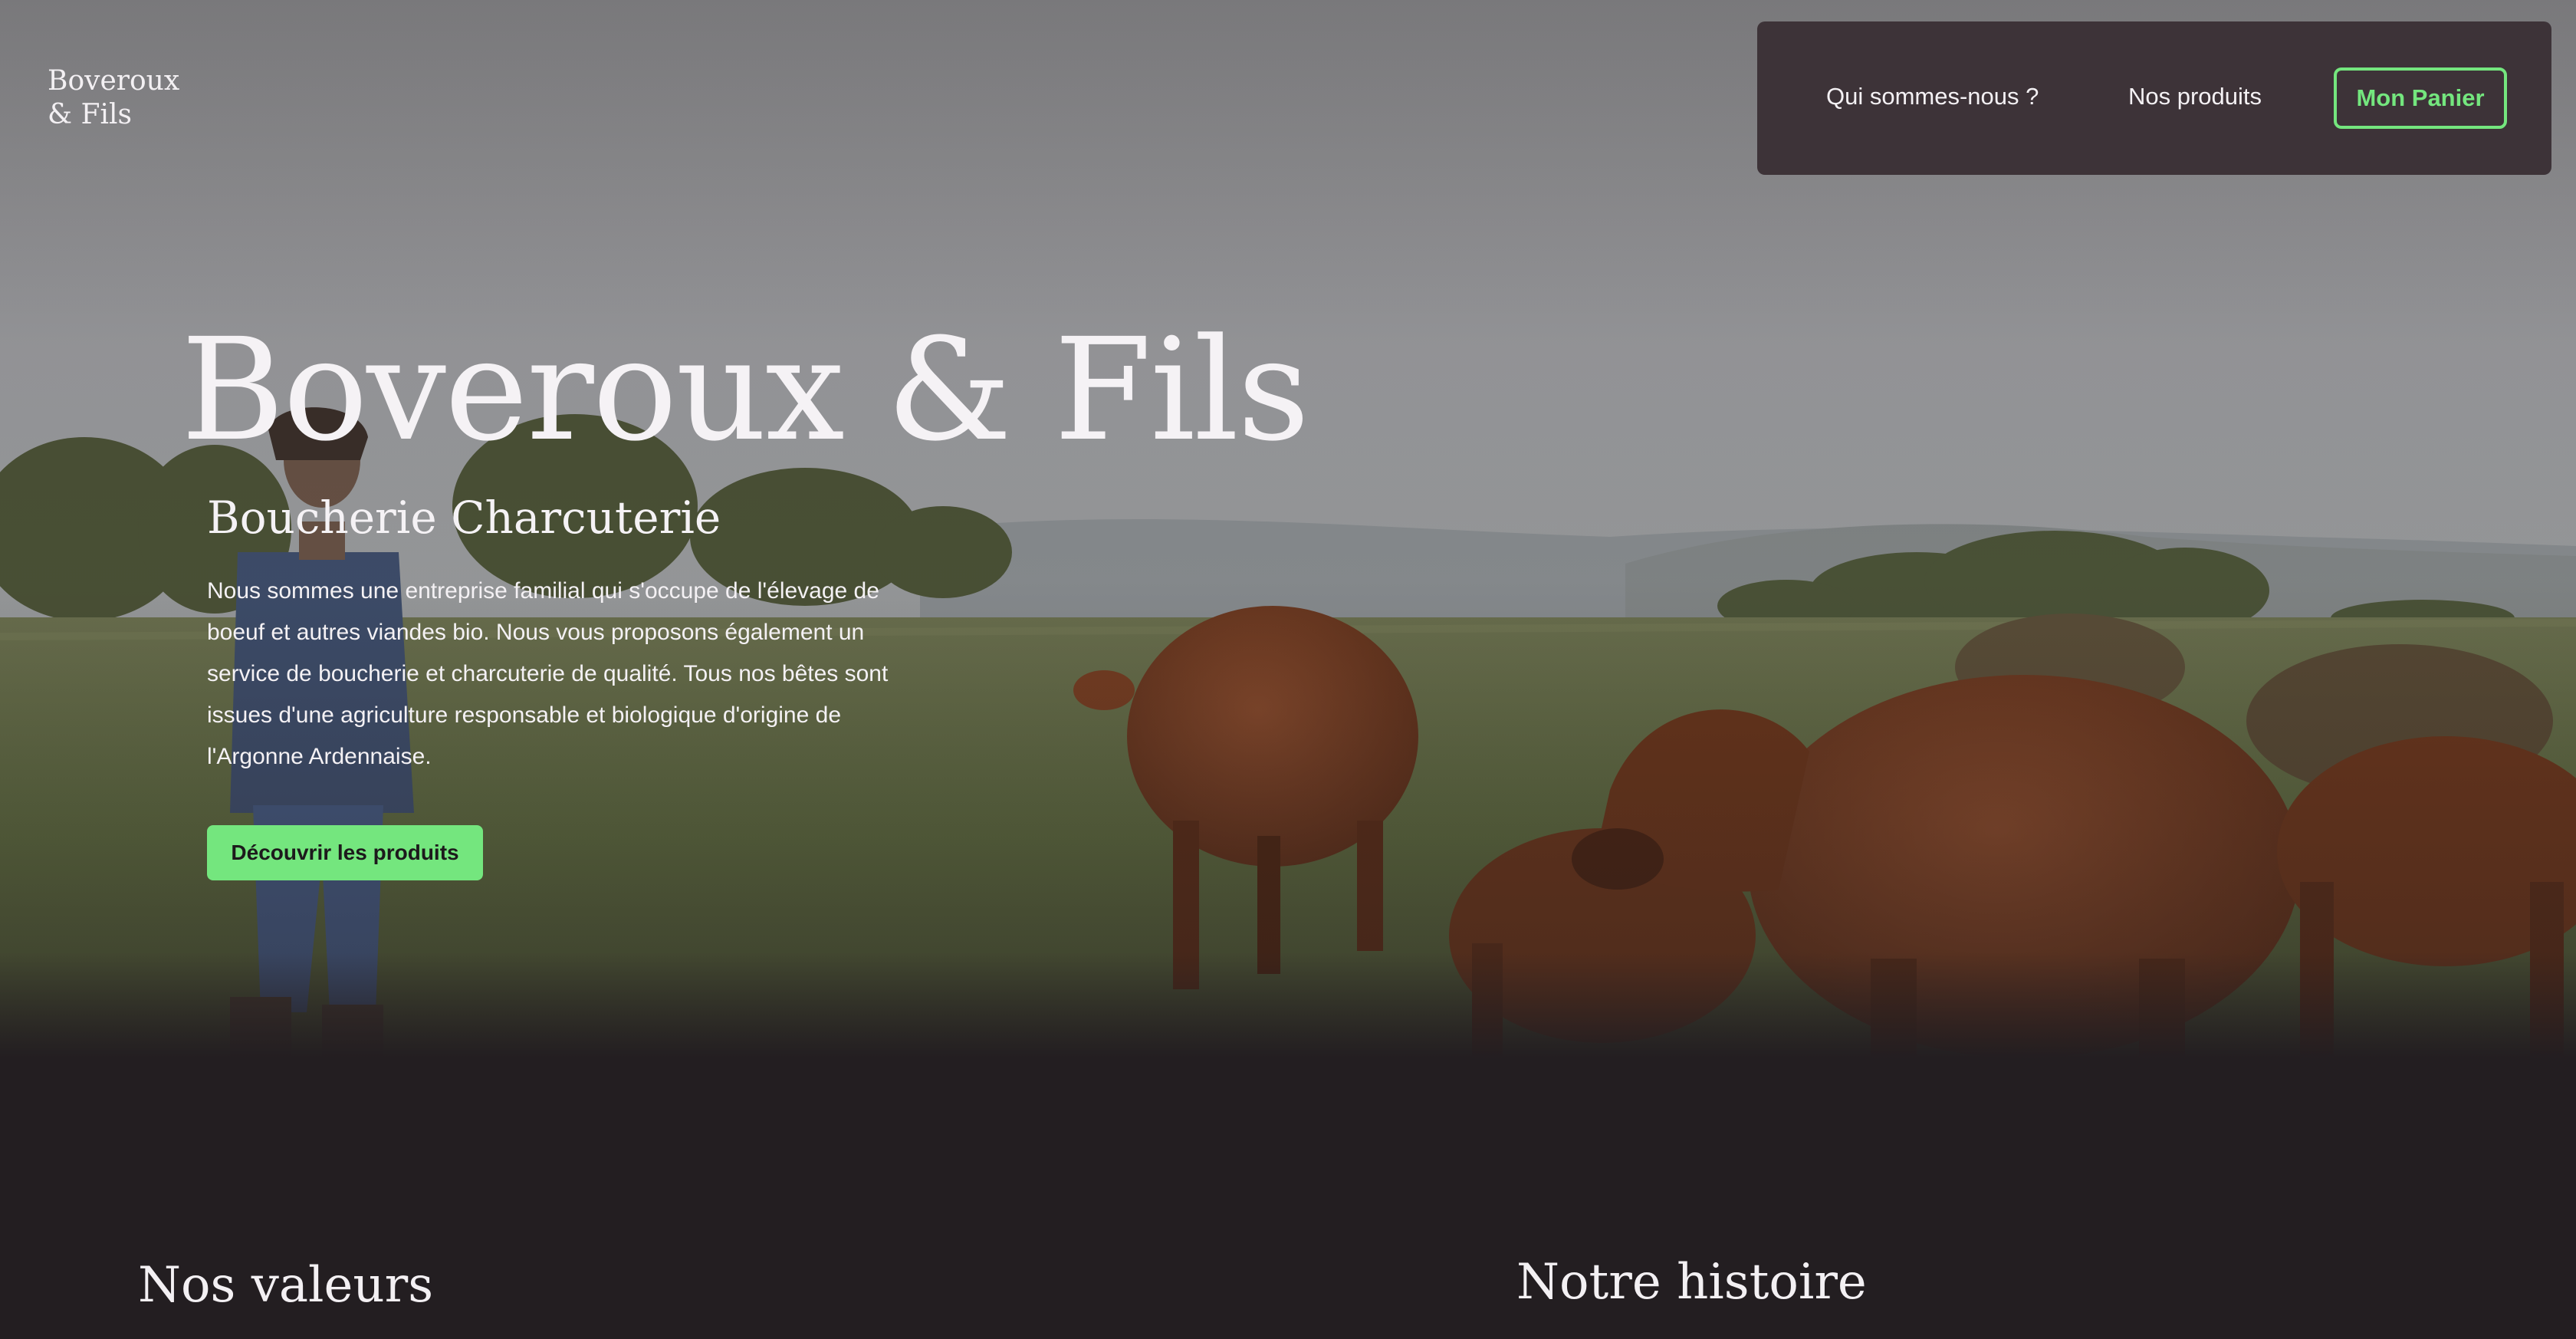 This screenshot has height=1339, width=2576. Describe the element at coordinates (90, 114) in the screenshot. I see `brand-logo-line2: & Fils` at that location.